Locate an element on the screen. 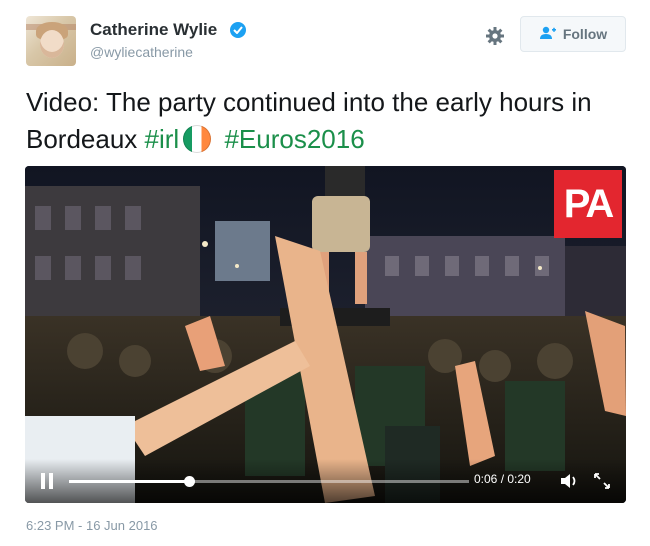  video-controls: 0:06 / 0:20 is located at coordinates (325, 481).